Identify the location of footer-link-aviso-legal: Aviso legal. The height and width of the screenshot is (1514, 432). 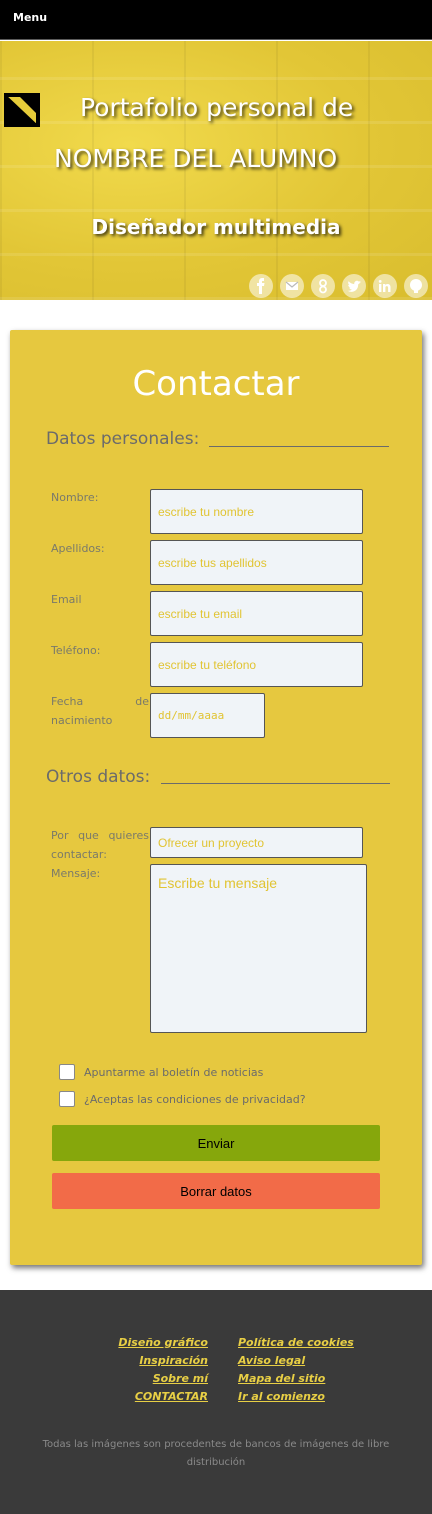
(271, 1360).